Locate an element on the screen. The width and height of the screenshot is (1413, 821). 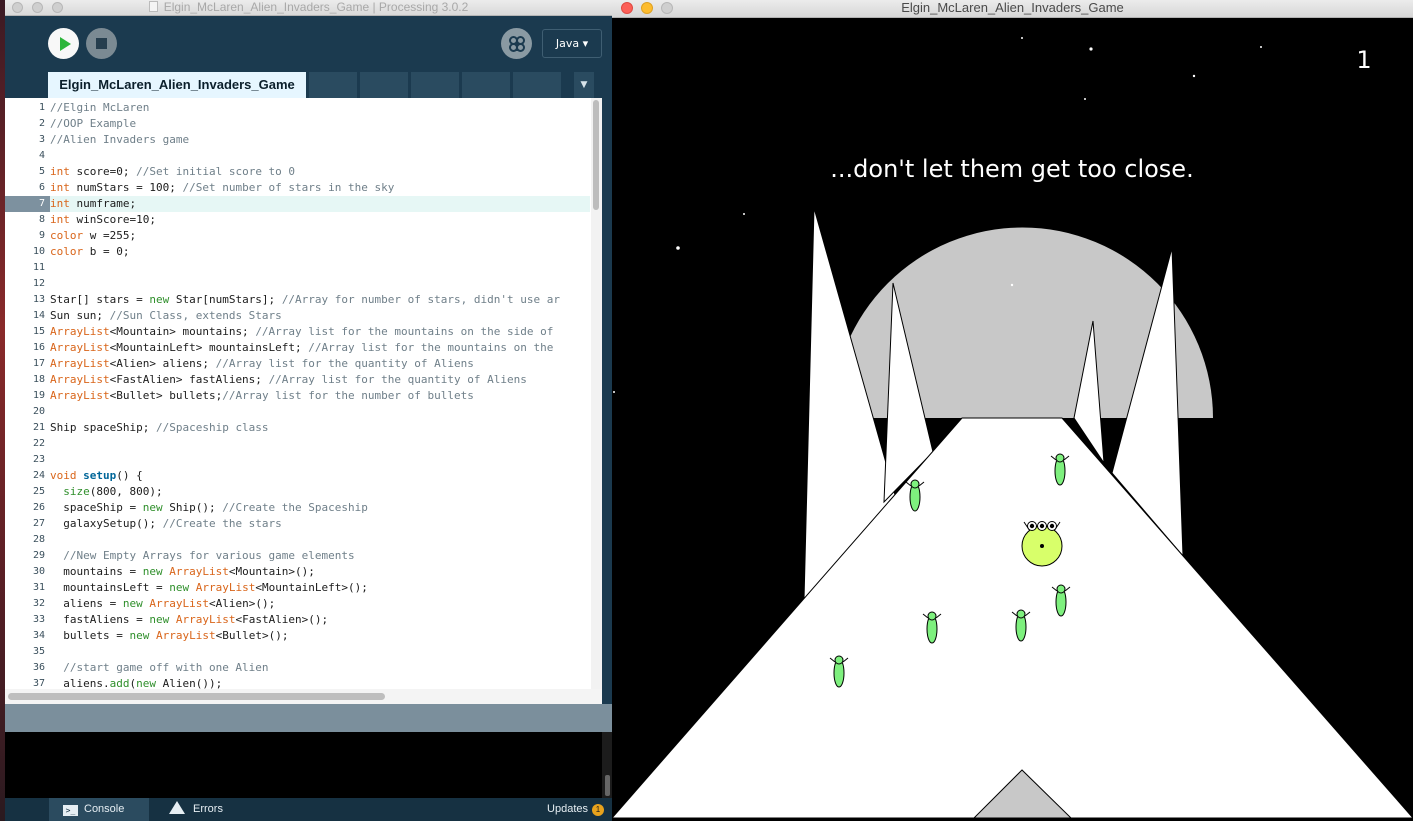
tab-sketch: Elgin_McLaren_Alien_Invaders_Game is located at coordinates (177, 85).